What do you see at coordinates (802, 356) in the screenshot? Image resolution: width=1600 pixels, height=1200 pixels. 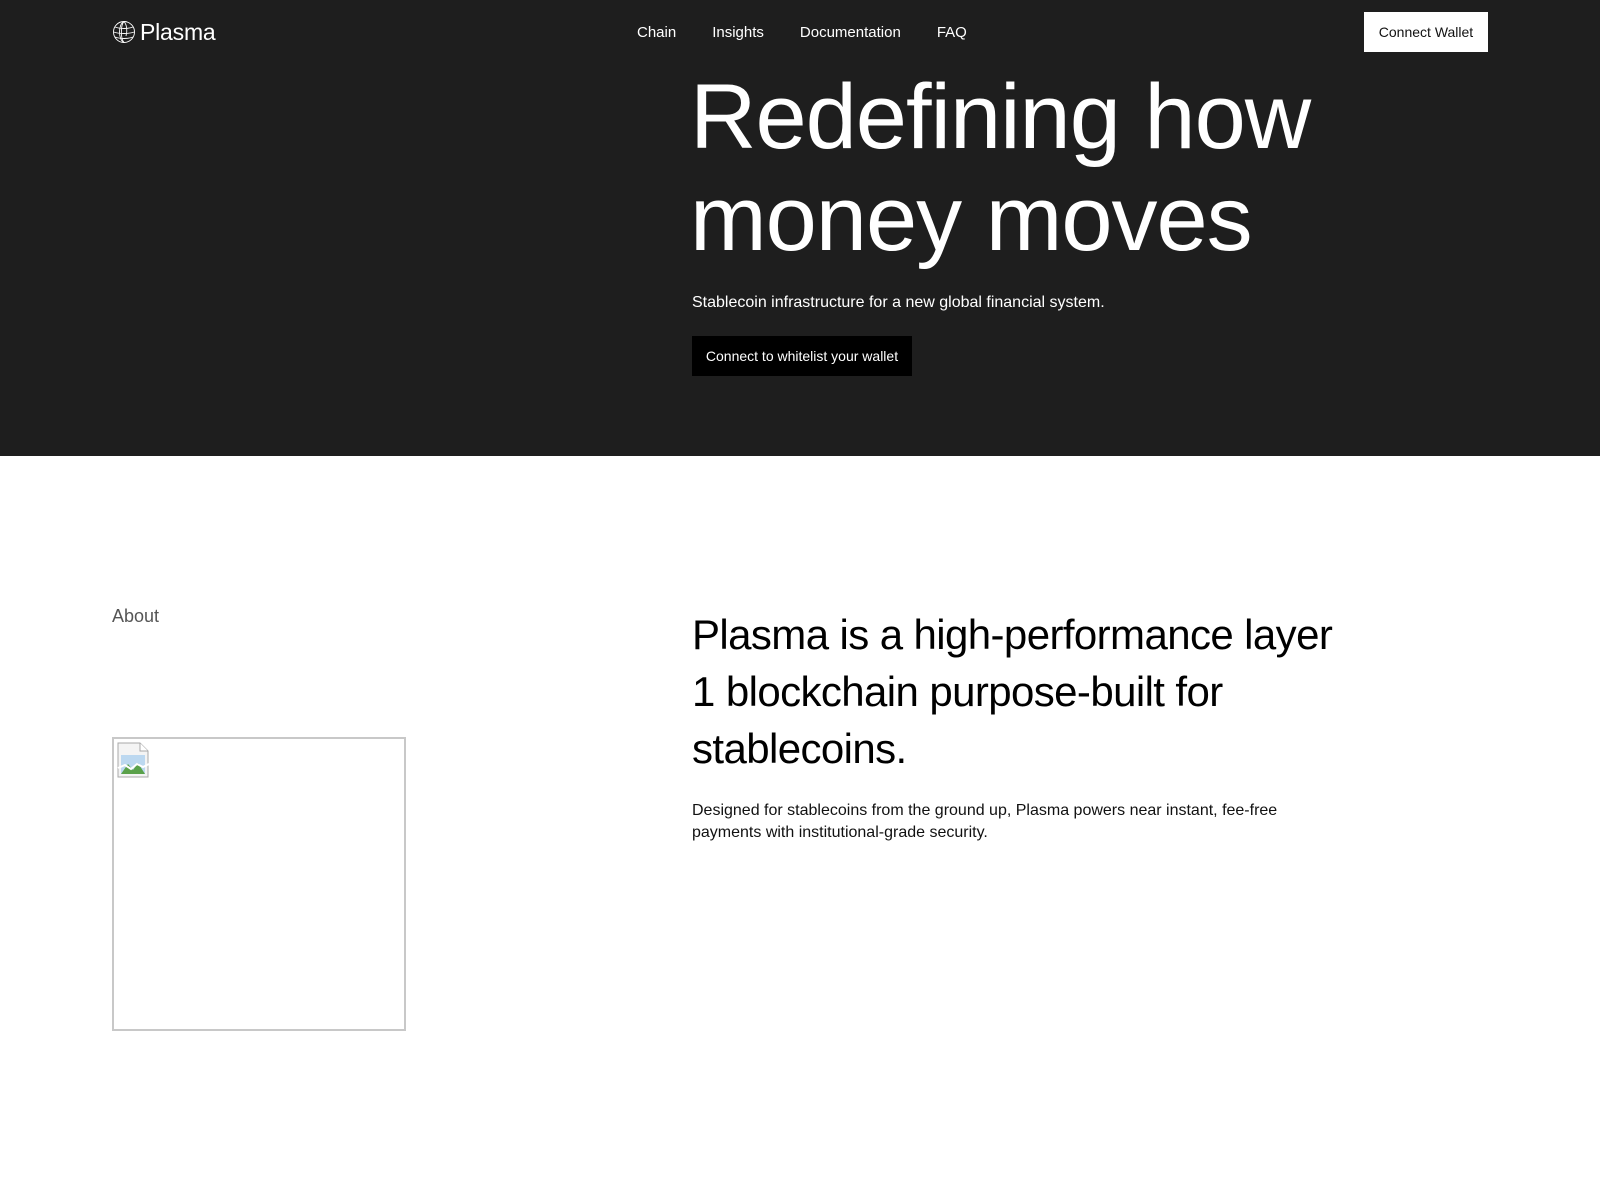 I see `whitelist-wallet-button: Connect to whitelist your wallet` at bounding box center [802, 356].